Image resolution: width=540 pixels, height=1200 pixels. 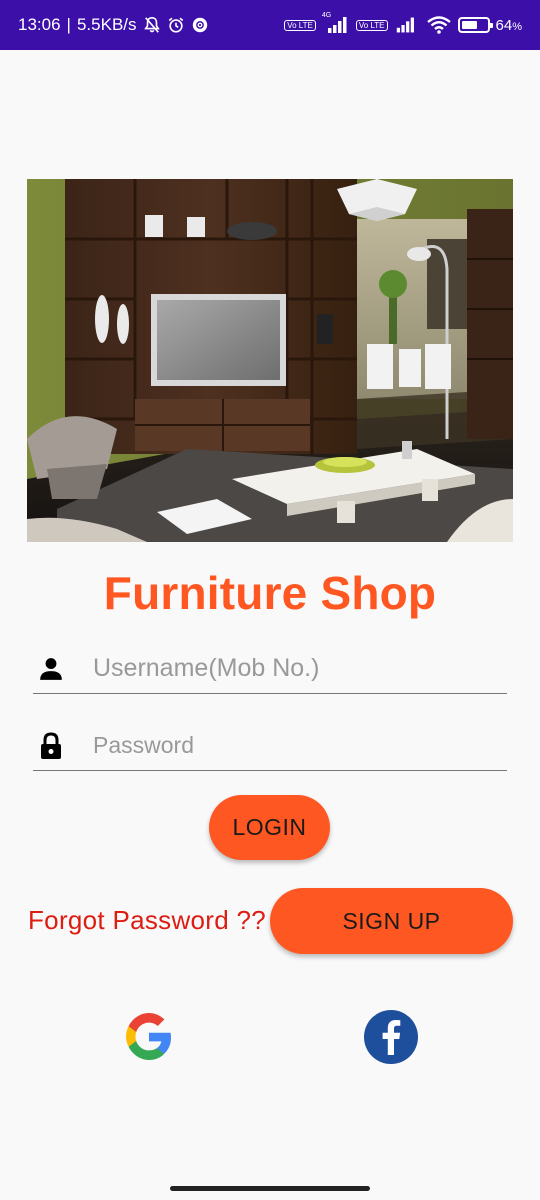 What do you see at coordinates (149, 1037) in the screenshot?
I see `google-icon` at bounding box center [149, 1037].